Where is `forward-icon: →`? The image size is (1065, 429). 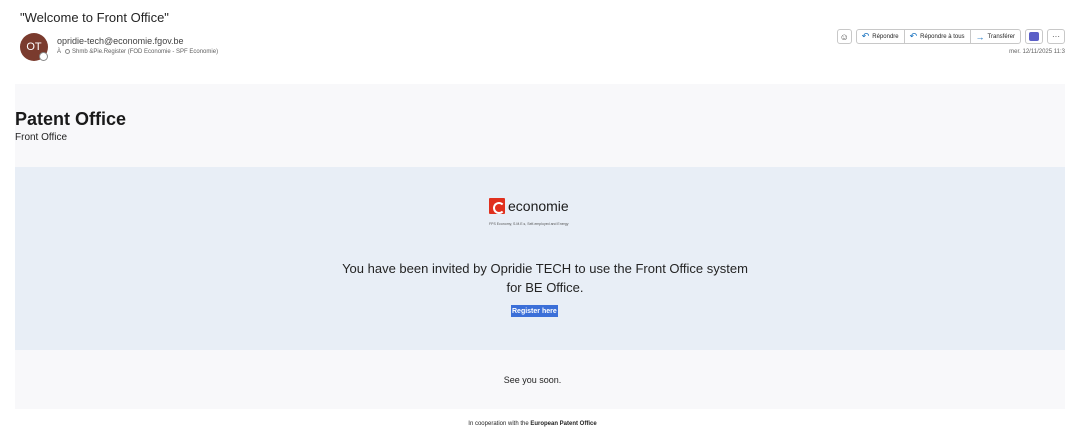
forward-icon: → is located at coordinates (980, 36).